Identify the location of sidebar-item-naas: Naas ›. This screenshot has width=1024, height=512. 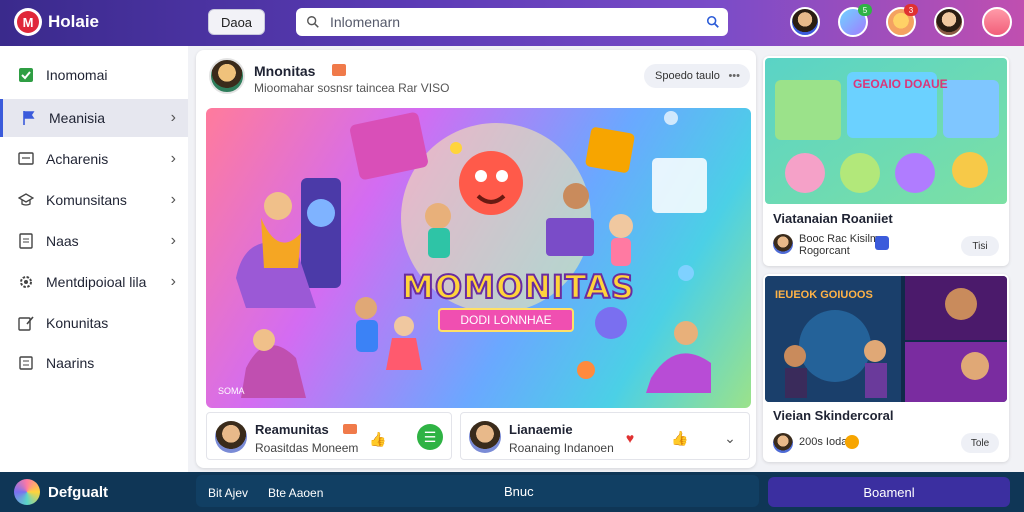
(94, 241).